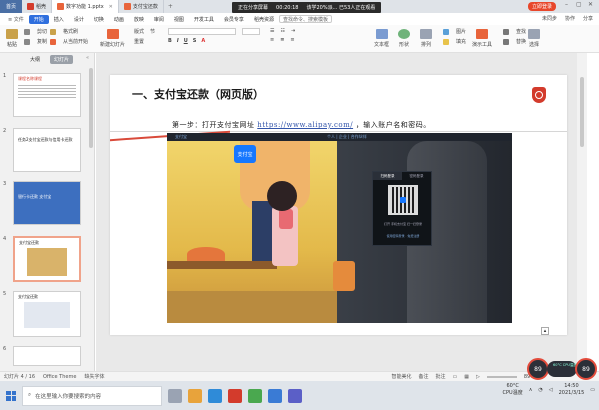  Describe the element at coordinates (566, 4) in the screenshot. I see `minimize-icon: –` at that location.